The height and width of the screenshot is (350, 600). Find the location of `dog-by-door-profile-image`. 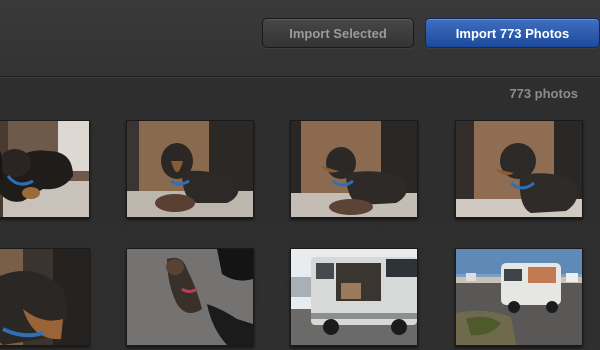

dog-by-door-profile-image is located at coordinates (354, 169).